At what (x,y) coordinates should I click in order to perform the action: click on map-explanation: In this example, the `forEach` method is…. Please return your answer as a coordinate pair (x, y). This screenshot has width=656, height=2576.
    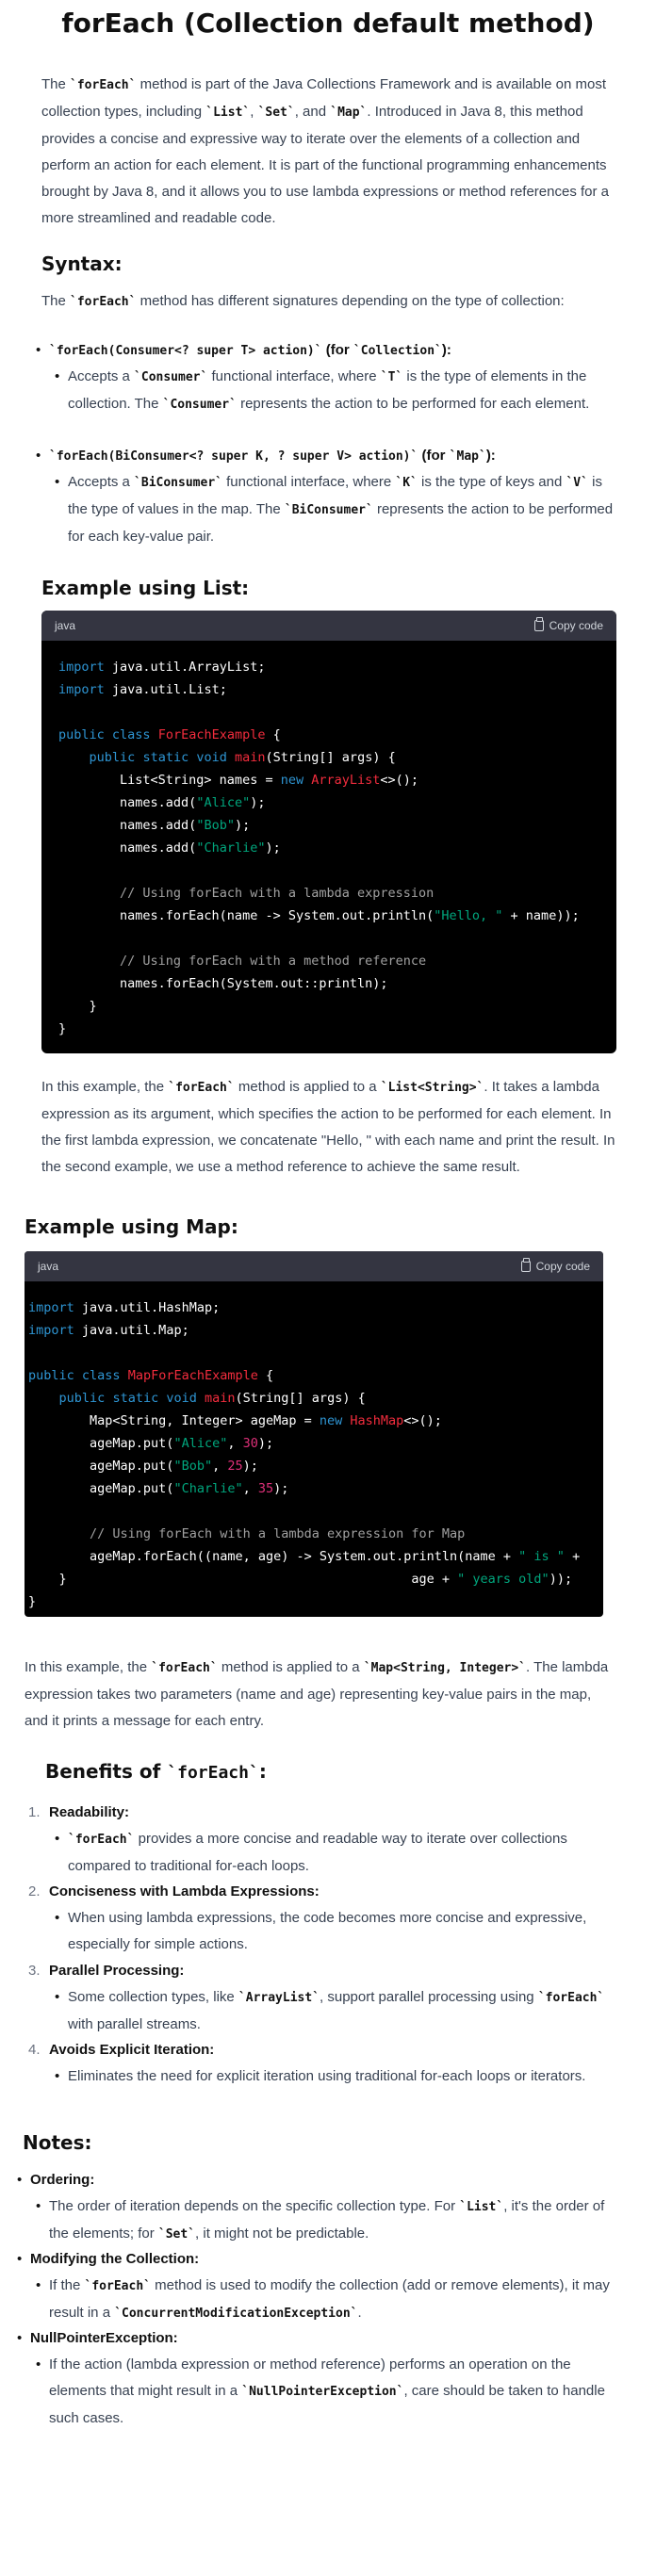
    Looking at the image, I should click on (317, 1694).